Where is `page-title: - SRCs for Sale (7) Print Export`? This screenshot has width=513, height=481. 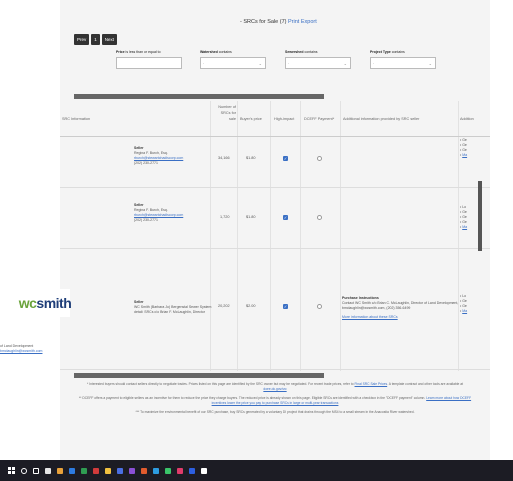
page-title: - SRCs for Sale (7) Print Export is located at coordinates (278, 22).